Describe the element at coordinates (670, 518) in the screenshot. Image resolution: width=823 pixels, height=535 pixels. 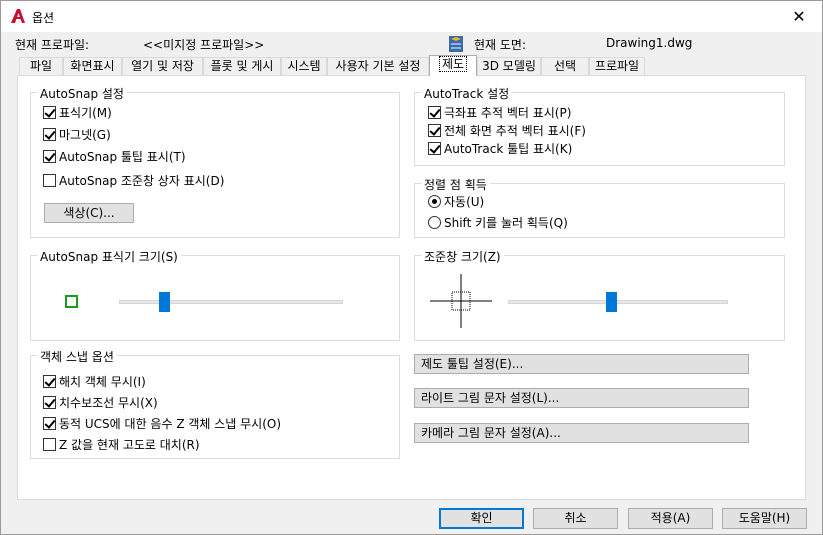
I see `apply-button: 적용(A)` at that location.